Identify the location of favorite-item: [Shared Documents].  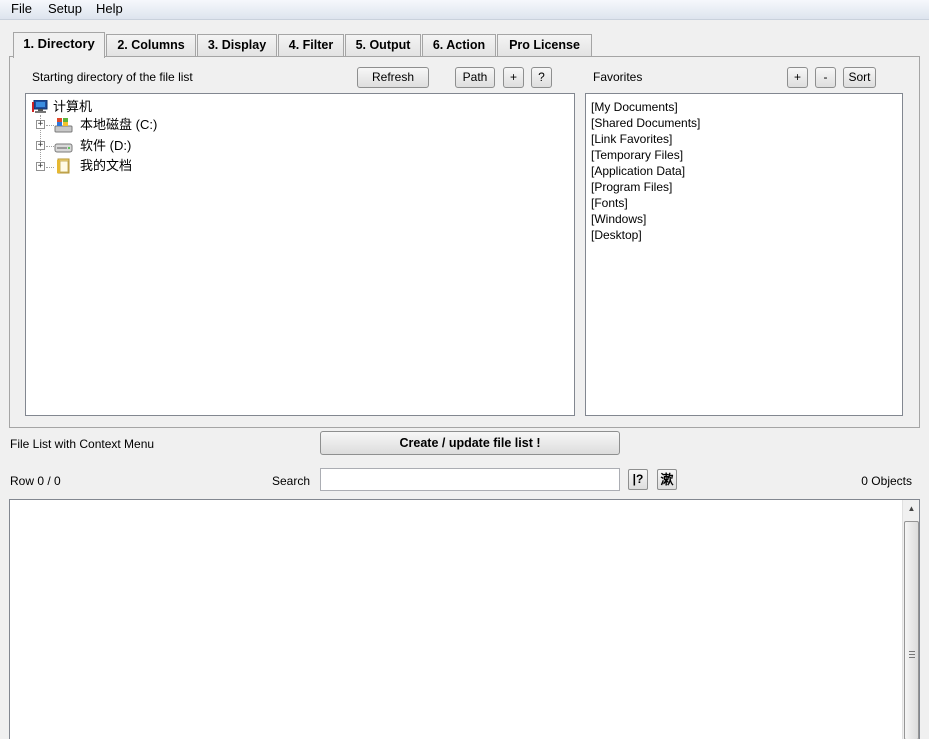
(645, 123).